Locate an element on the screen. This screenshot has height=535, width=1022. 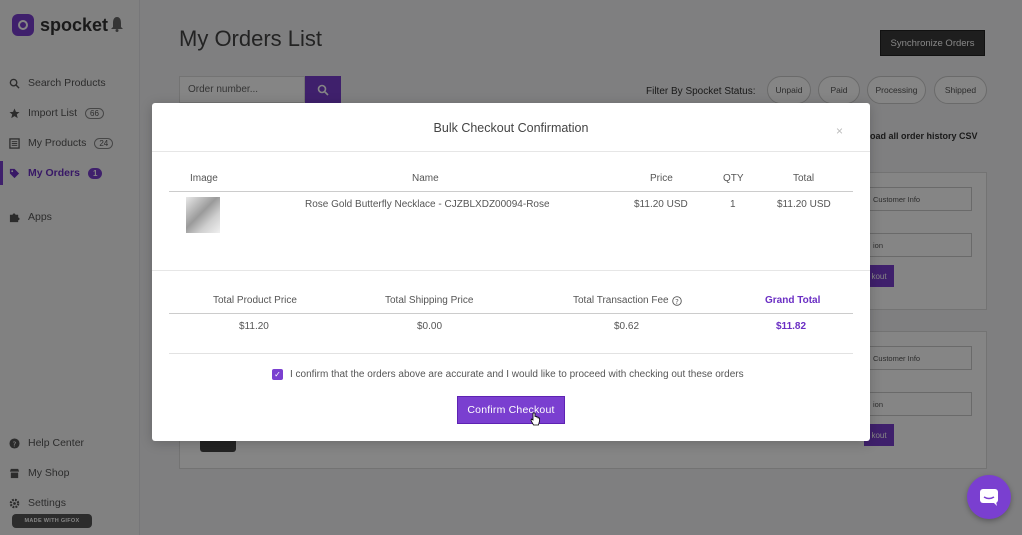
confirm-checkout-button: Confirm Checkout is located at coordinates (511, 410).